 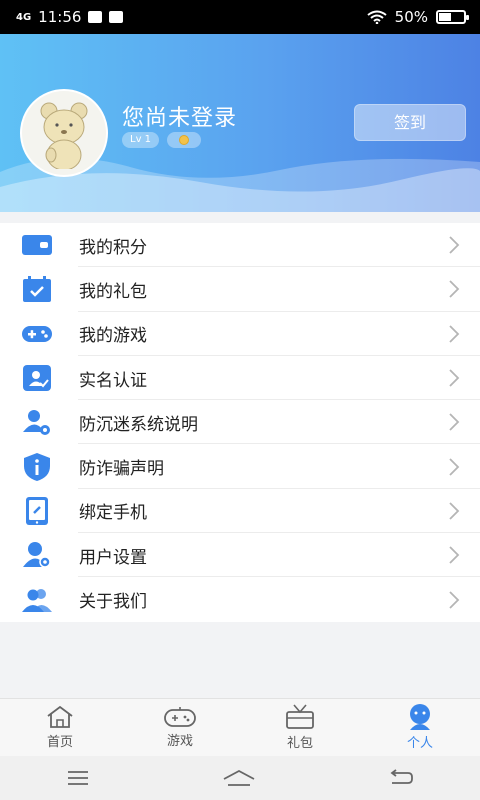 I want to click on menu-item-anti-addiction: 防沉迷系统说明, so click(x=240, y=422).